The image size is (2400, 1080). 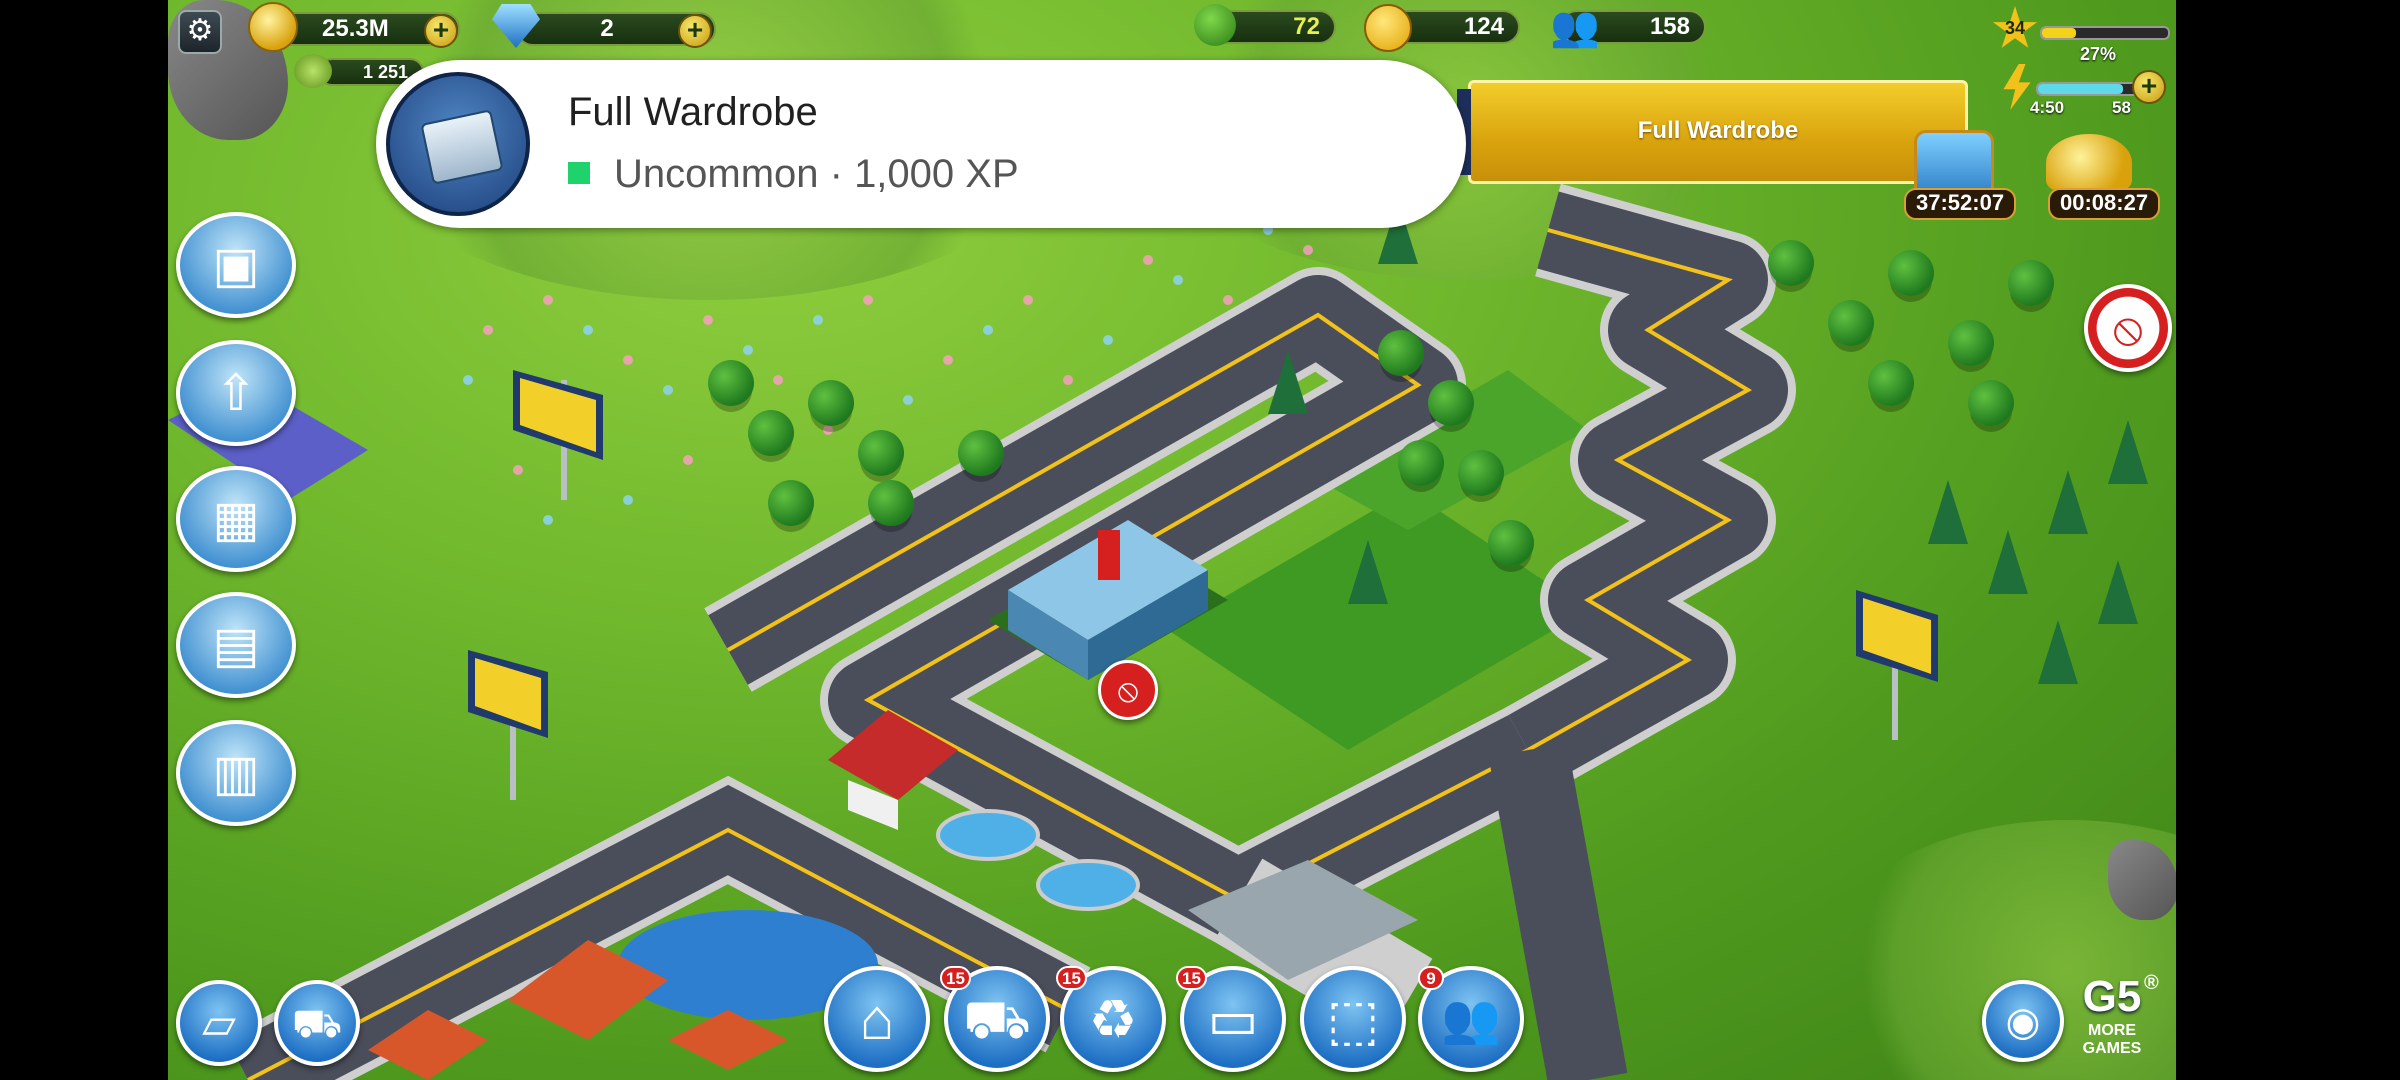 I want to click on bulldozer-icon: ⛟, so click(x=317, y=1024).